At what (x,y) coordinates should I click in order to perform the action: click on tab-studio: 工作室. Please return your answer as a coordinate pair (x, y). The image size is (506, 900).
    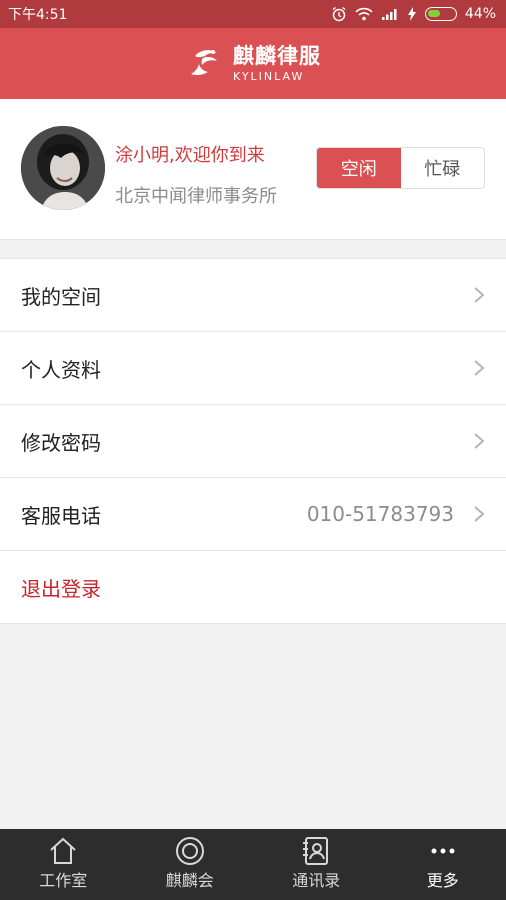
    Looking at the image, I should click on (63, 864).